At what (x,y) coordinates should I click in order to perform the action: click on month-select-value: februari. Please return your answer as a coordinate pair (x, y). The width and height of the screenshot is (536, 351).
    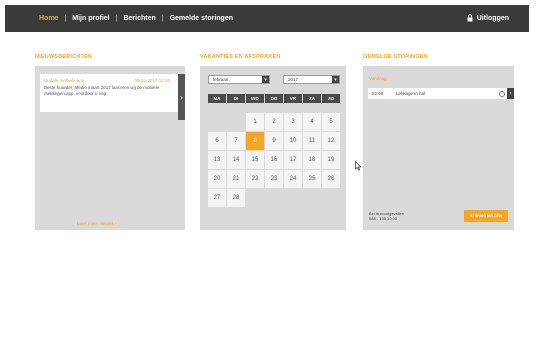
    Looking at the image, I should click on (221, 79).